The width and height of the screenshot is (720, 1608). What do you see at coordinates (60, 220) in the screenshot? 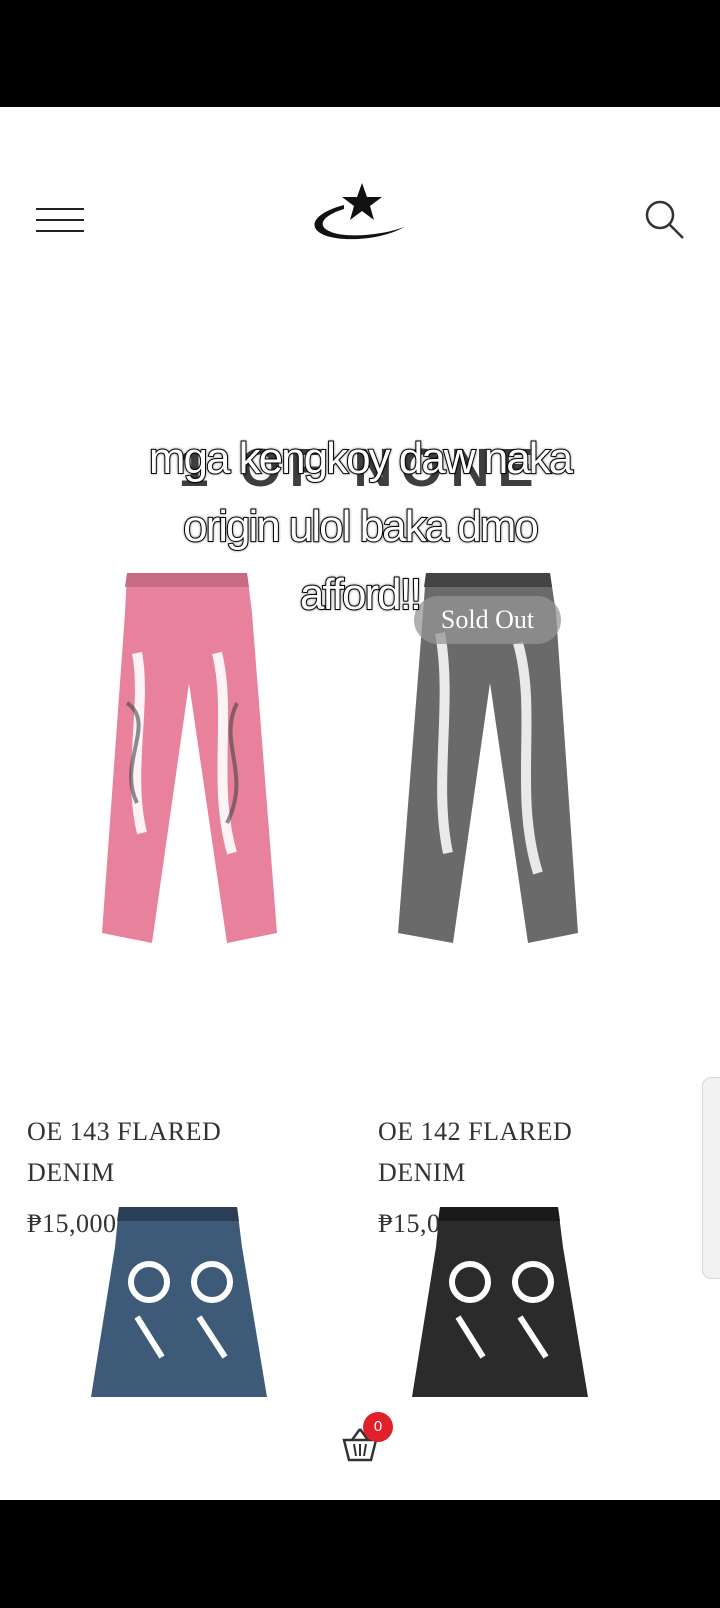
I see `hamburger-menu-icon` at bounding box center [60, 220].